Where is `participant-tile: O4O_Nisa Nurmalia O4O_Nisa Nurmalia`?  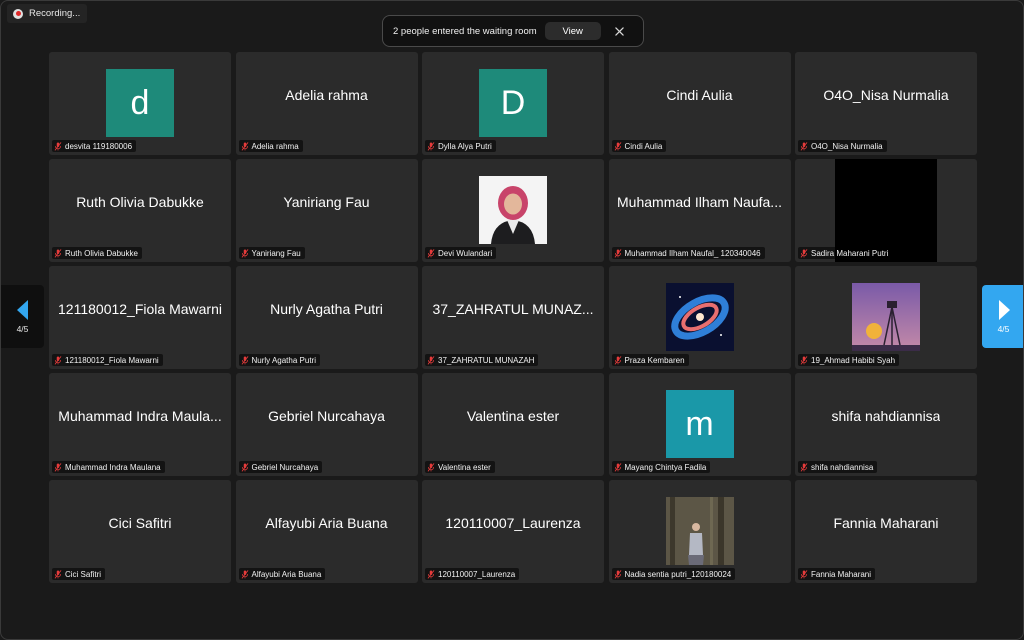 participant-tile: O4O_Nisa Nurmalia O4O_Nisa Nurmalia is located at coordinates (886, 103).